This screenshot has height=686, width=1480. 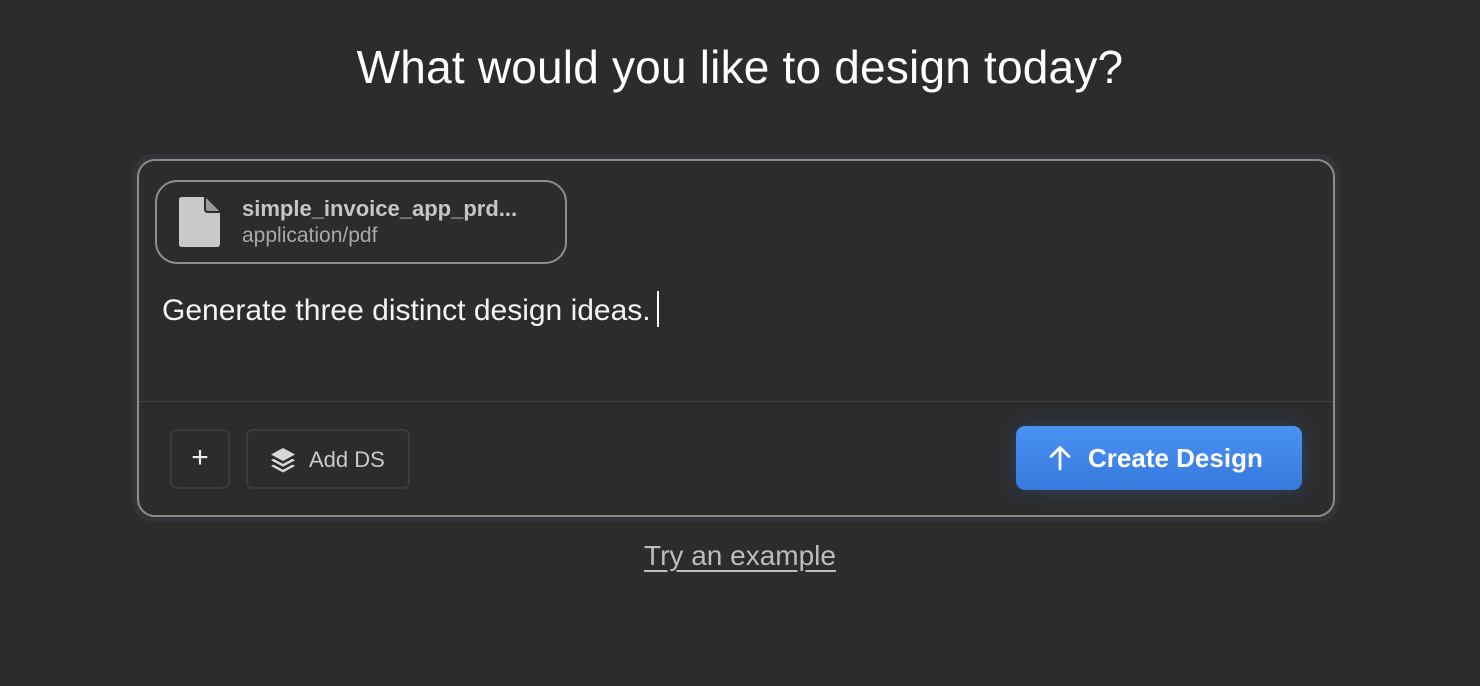 I want to click on prompt-input: Generate three distinct design ideas., so click(x=410, y=309).